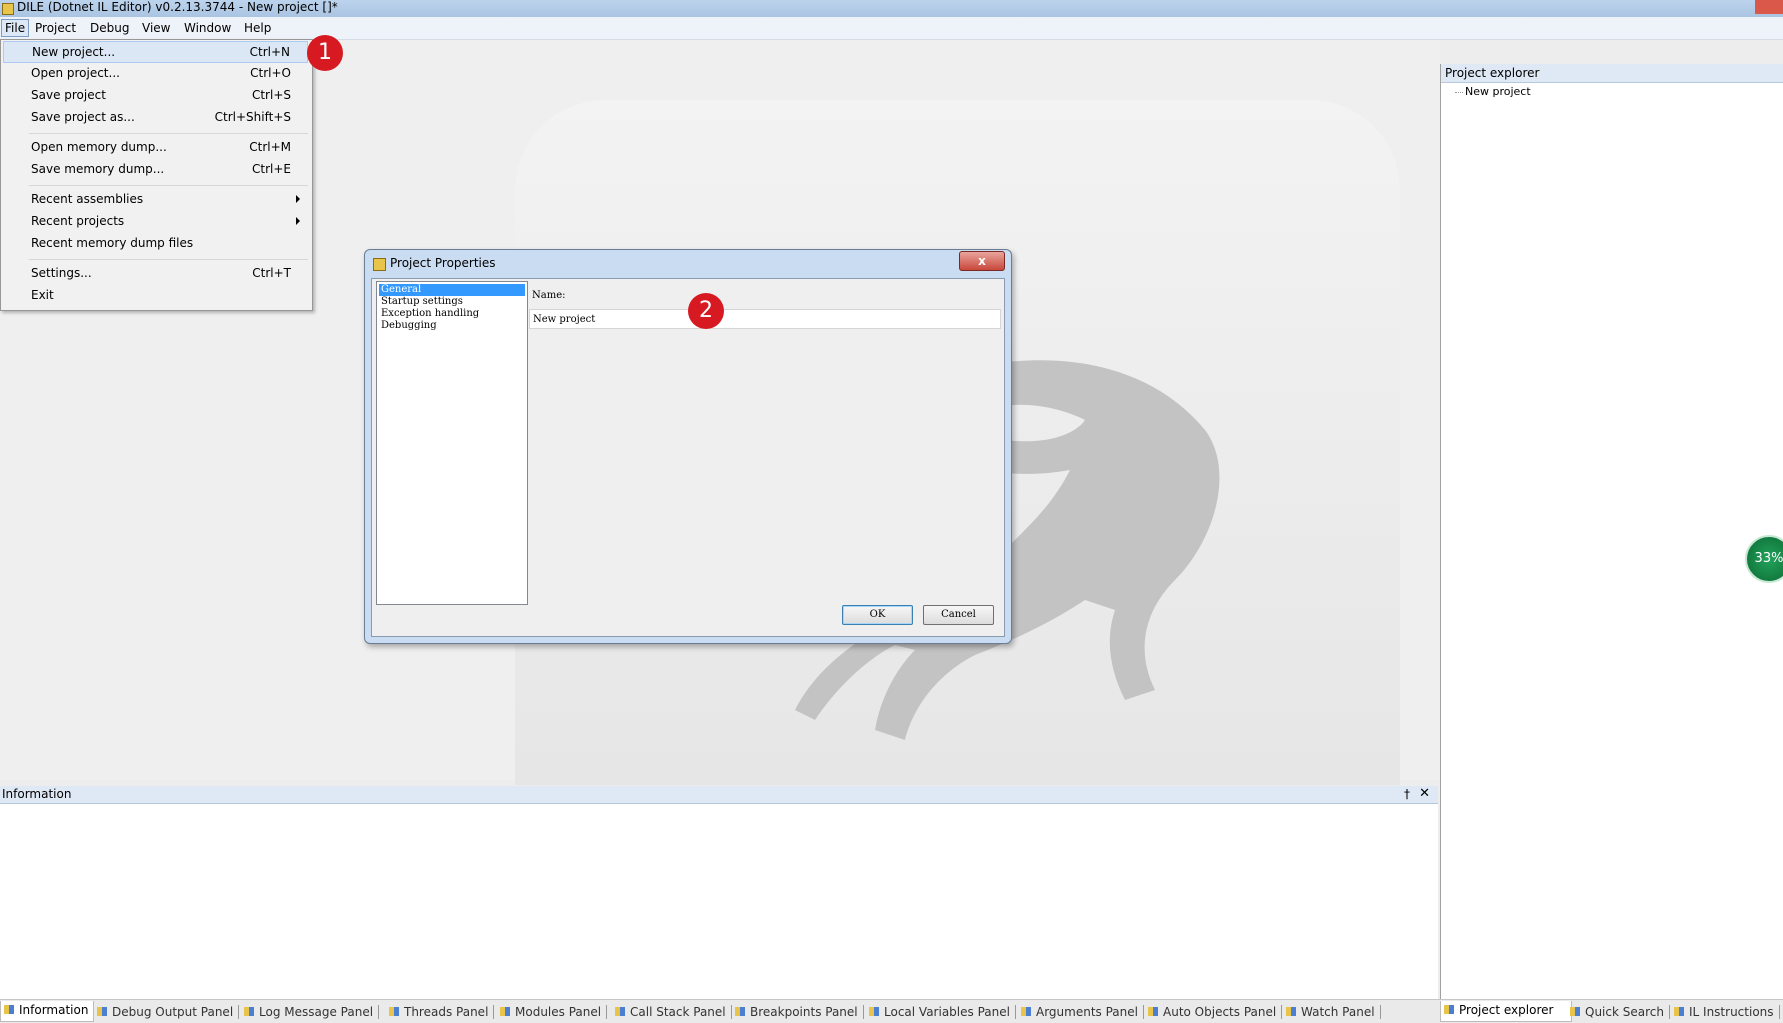 The image size is (1783, 1023). I want to click on tab-call-stack-panel: Call Stack Panel, so click(672, 1012).